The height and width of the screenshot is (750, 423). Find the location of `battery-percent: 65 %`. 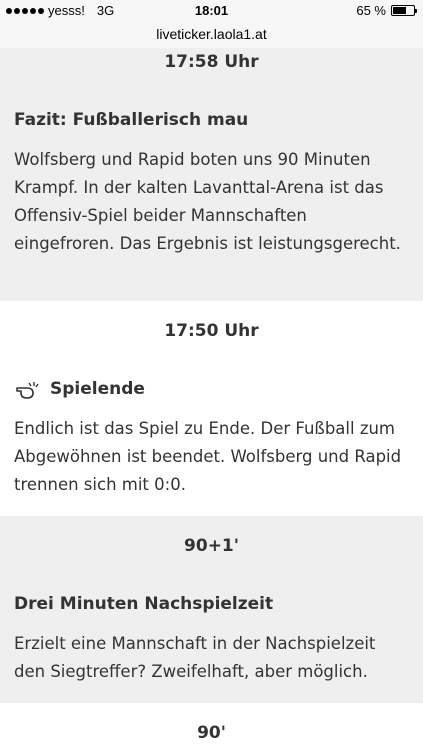

battery-percent: 65 % is located at coordinates (371, 10).